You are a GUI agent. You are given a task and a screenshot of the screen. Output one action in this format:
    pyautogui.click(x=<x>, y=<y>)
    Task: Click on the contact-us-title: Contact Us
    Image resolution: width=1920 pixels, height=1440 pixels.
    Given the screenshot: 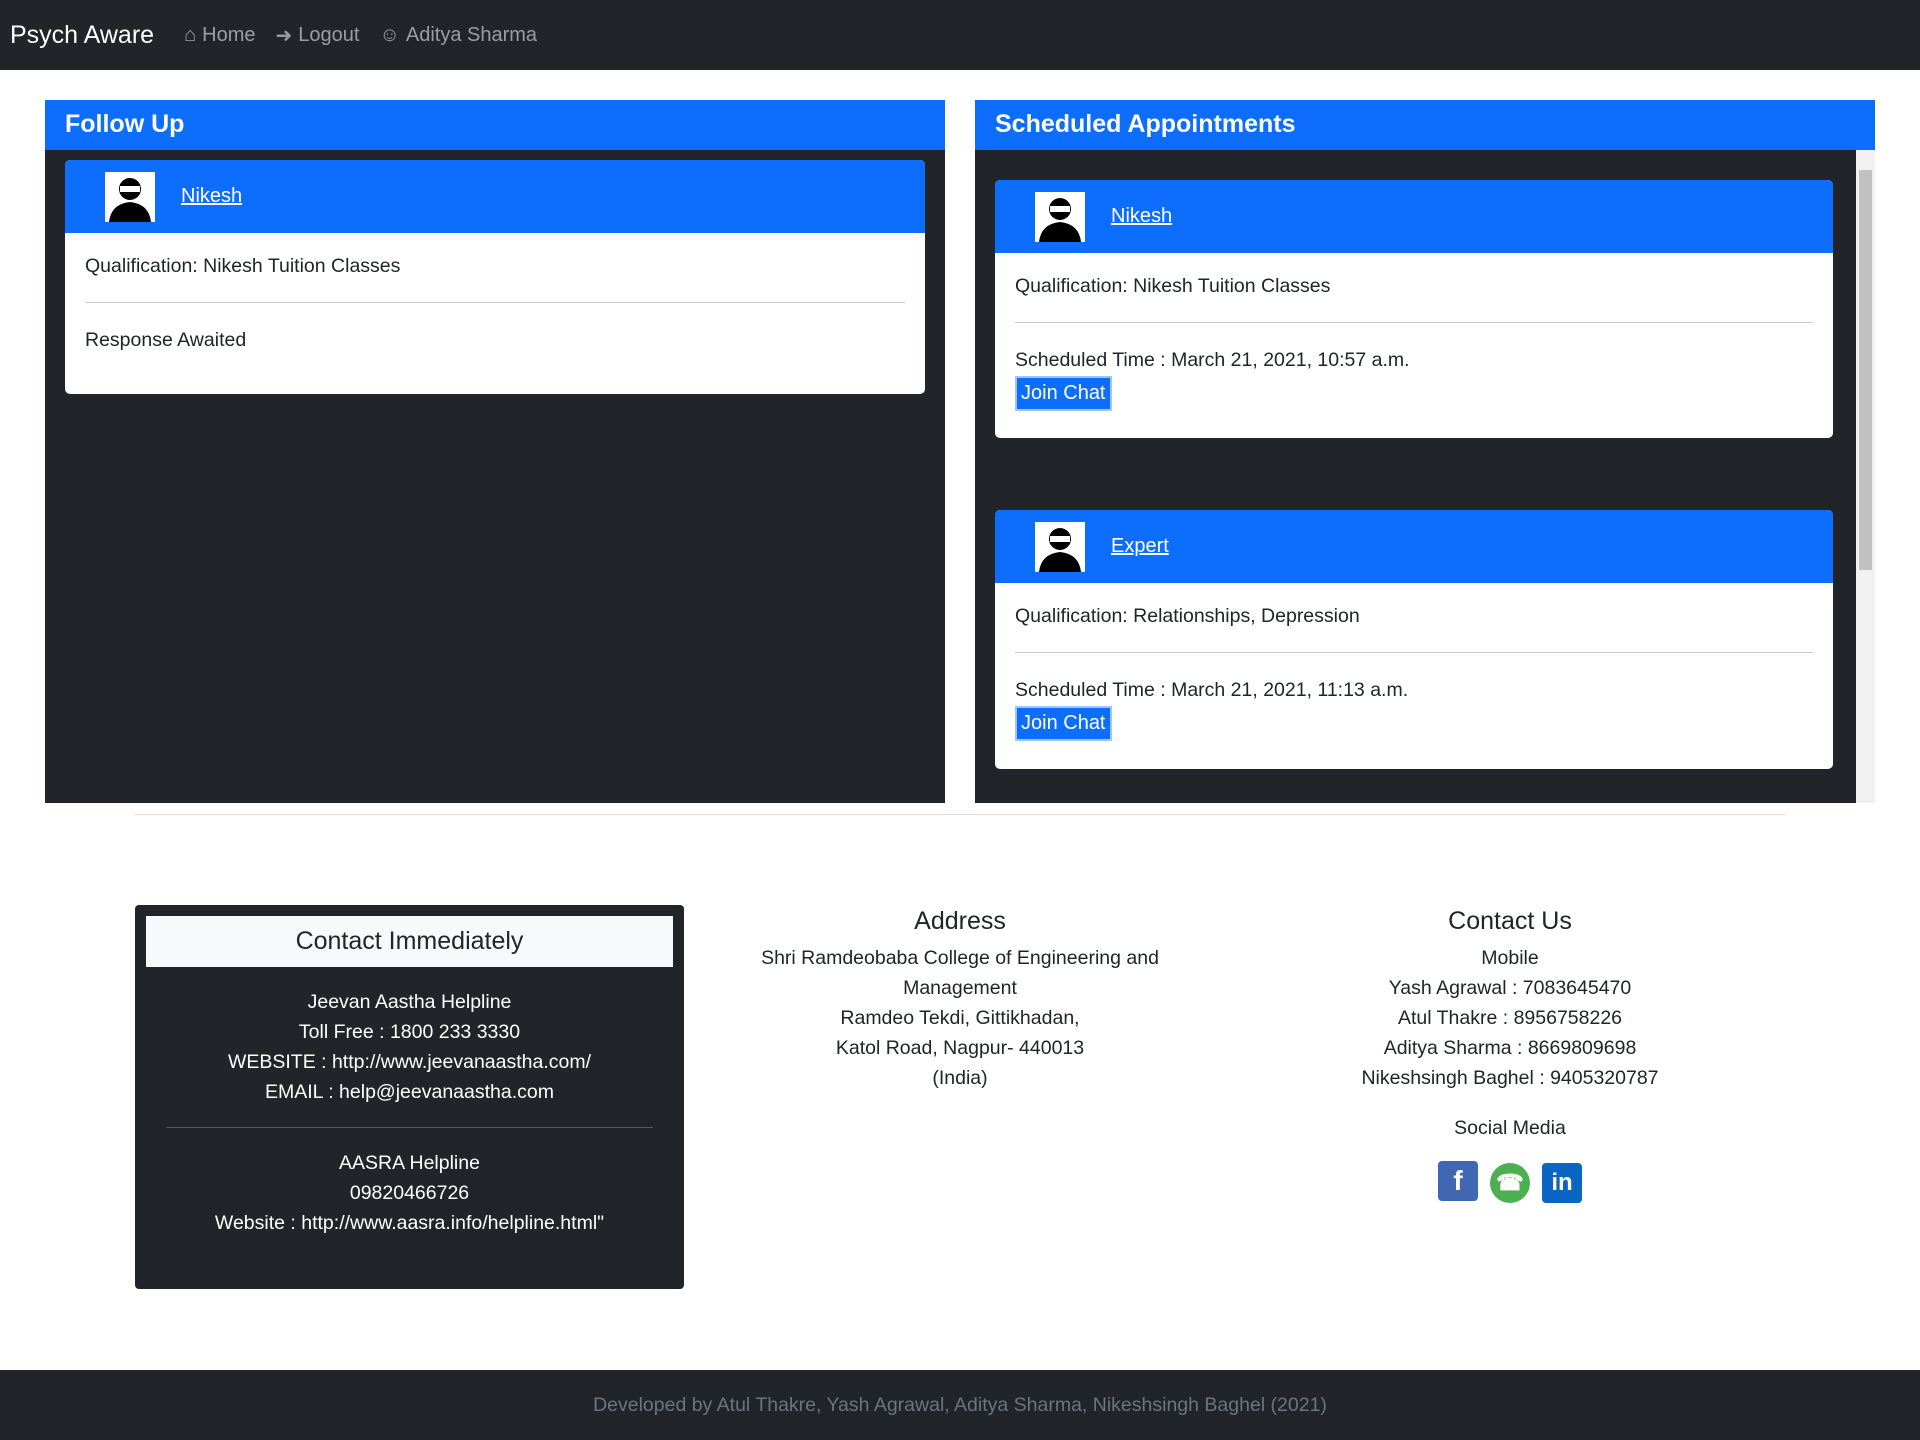 What is the action you would take?
    pyautogui.click(x=1510, y=921)
    